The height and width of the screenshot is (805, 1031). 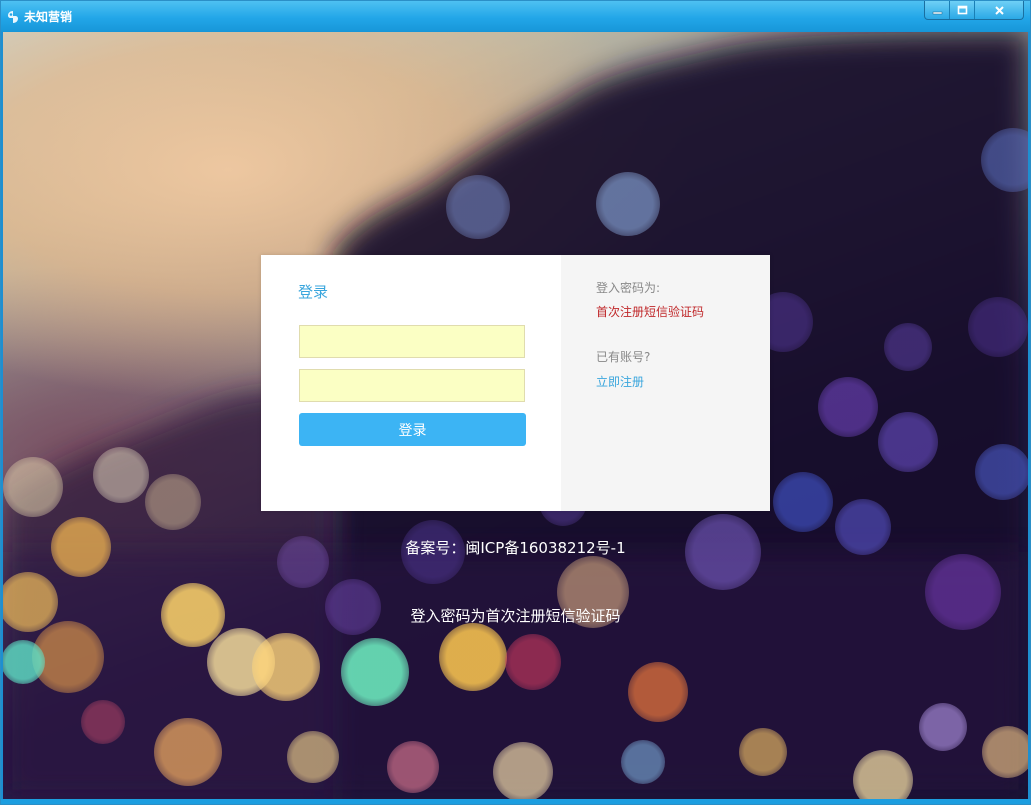 What do you see at coordinates (620, 381) in the screenshot?
I see `register-link: 立即注册` at bounding box center [620, 381].